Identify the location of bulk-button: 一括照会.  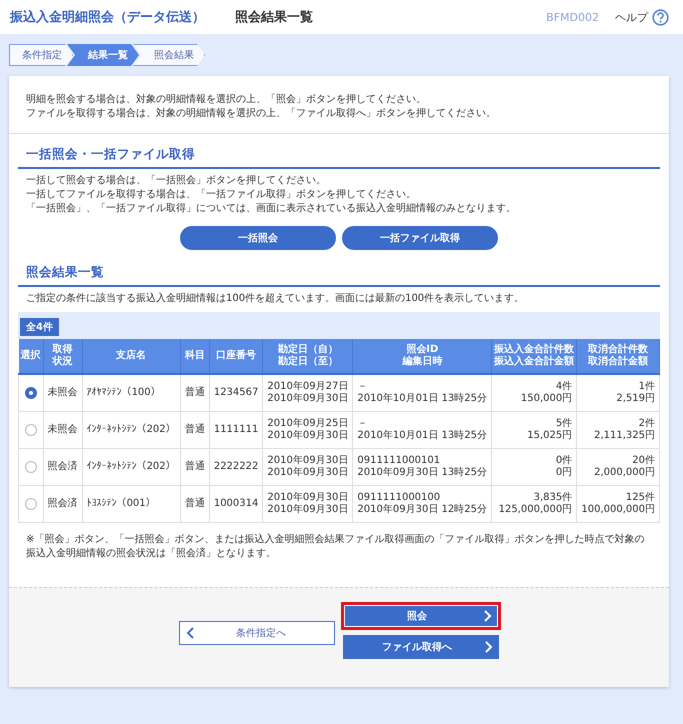
(258, 238).